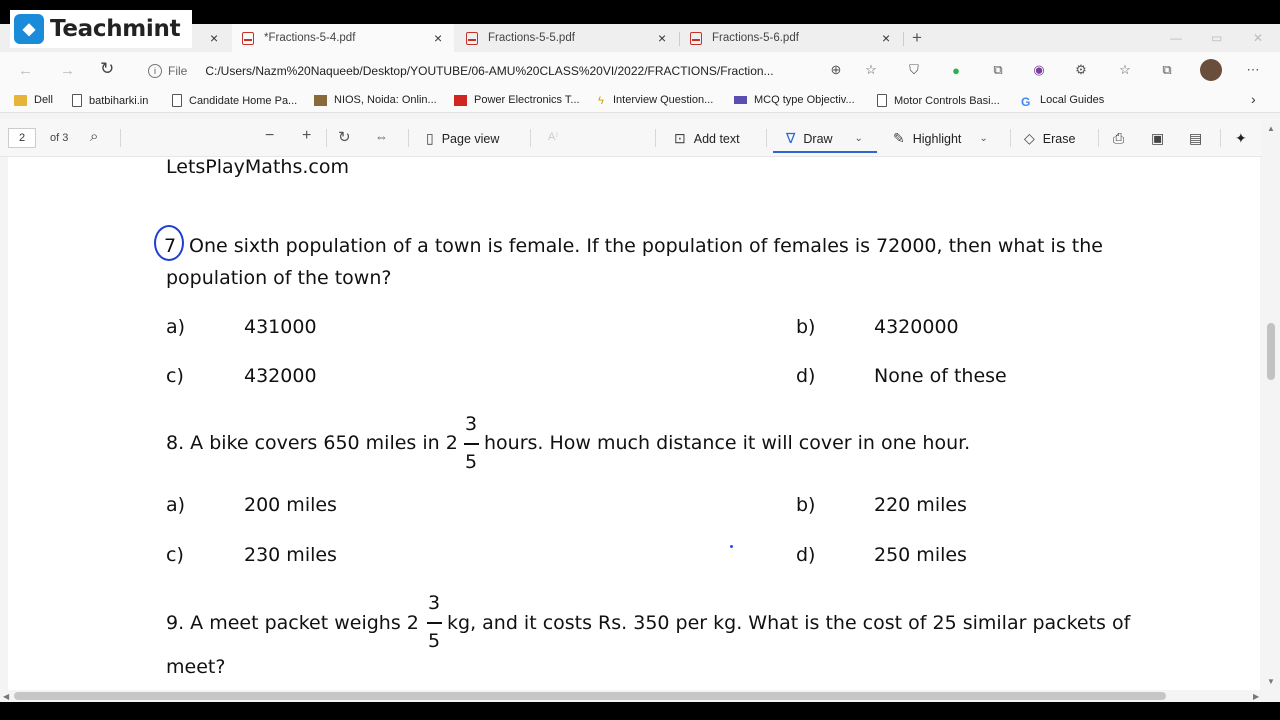  What do you see at coordinates (107, 69) in the screenshot?
I see `refresh-icon: ↻` at bounding box center [107, 69].